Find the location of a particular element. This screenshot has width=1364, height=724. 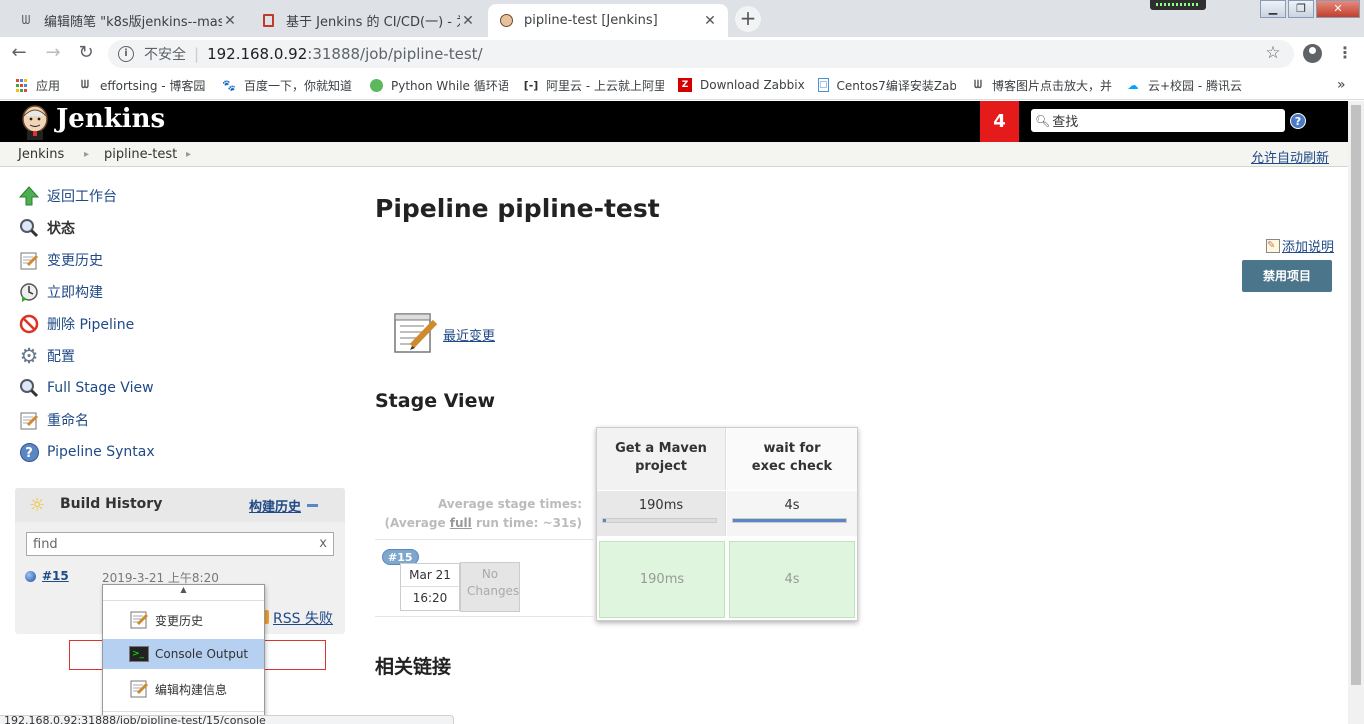

bookmark-label: 博客图片点击放大，并 is located at coordinates (1051, 85).